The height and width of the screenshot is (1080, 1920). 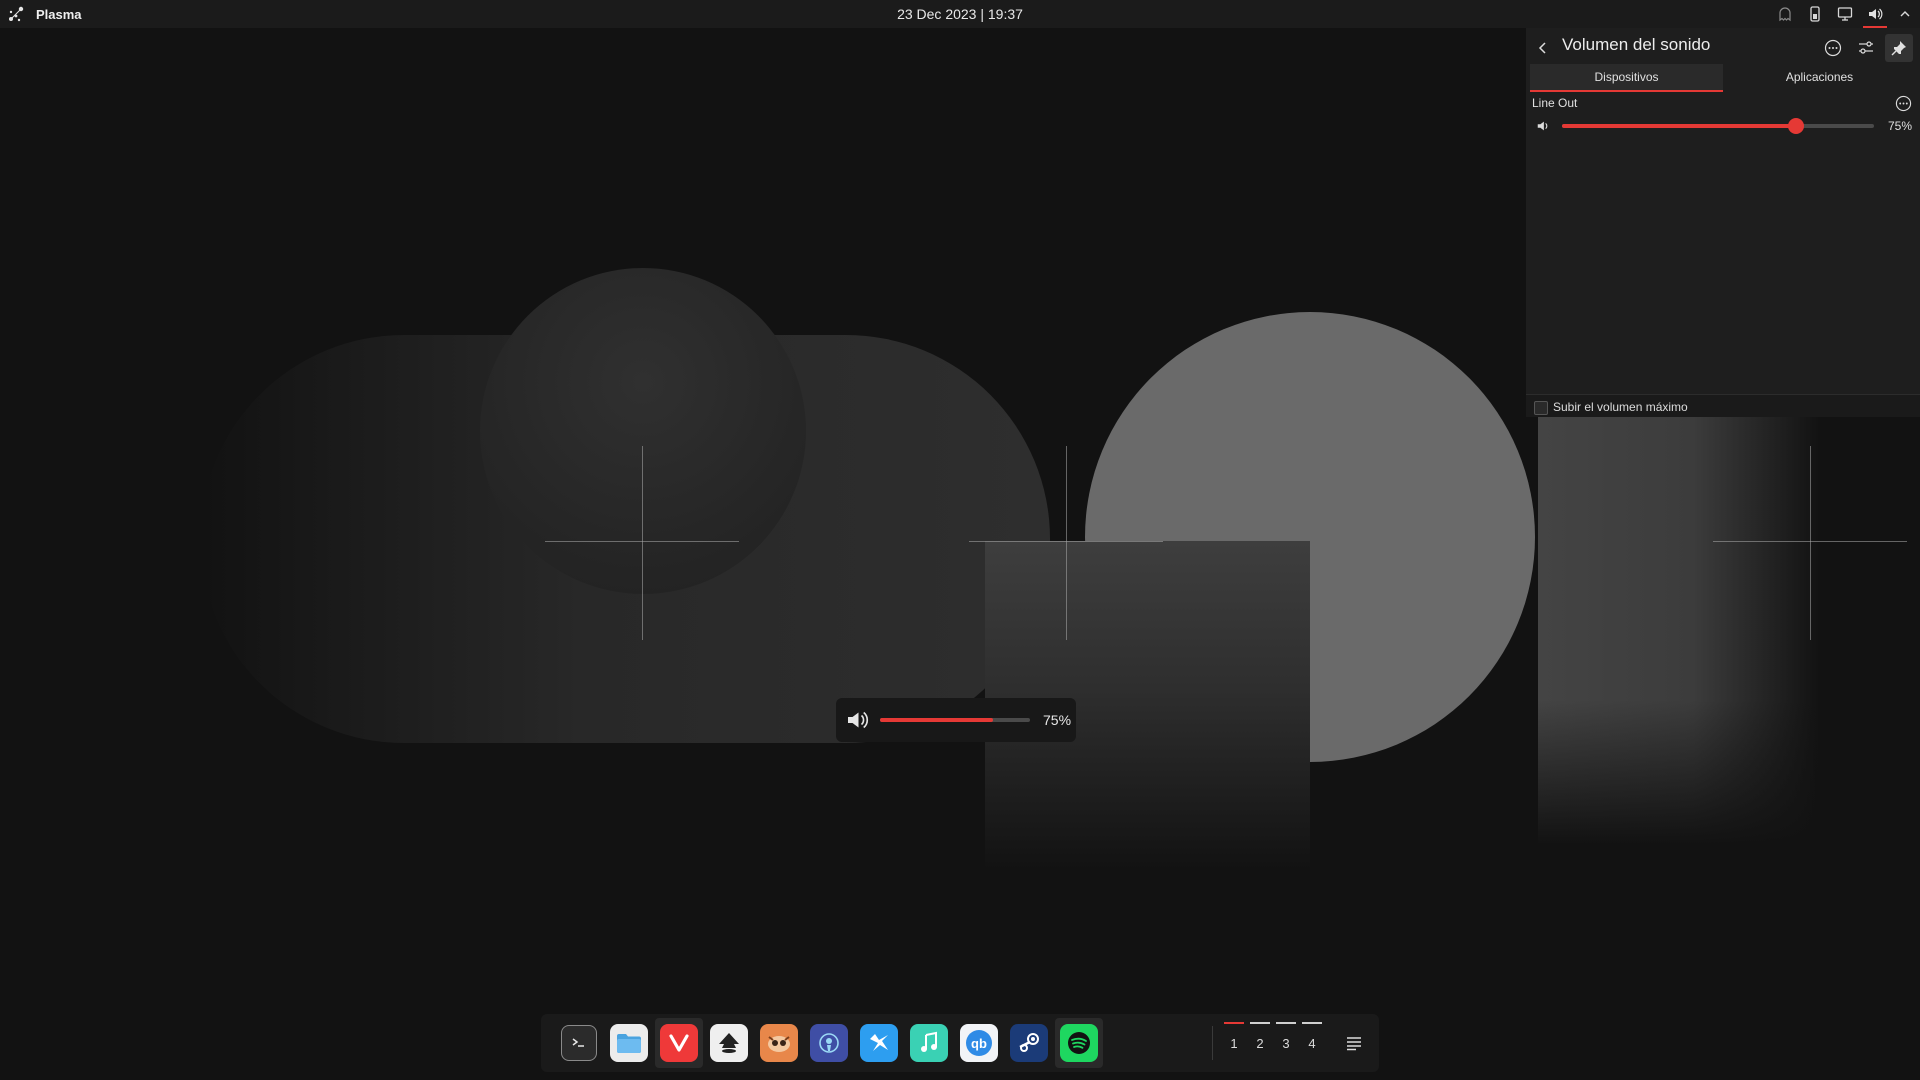 What do you see at coordinates (1905, 14) in the screenshot?
I see `chevron-up-icon` at bounding box center [1905, 14].